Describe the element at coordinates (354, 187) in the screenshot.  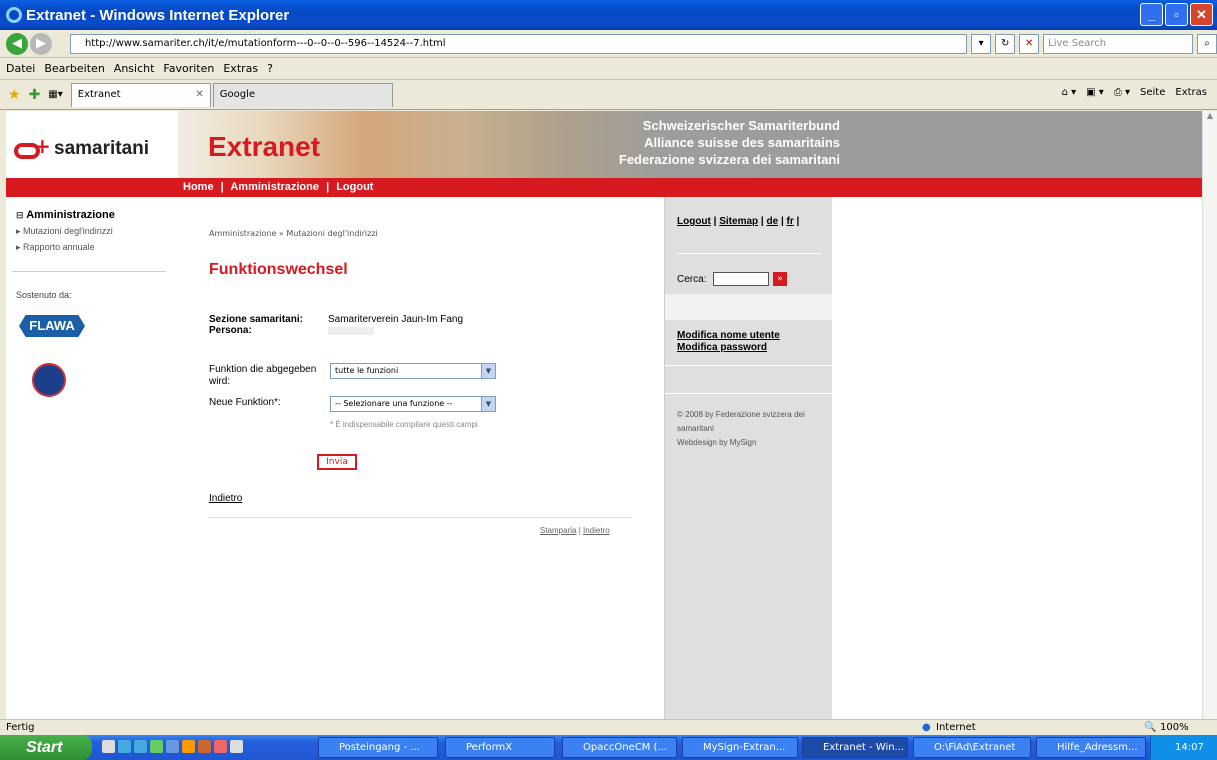
I see `nav-logout: Logout` at that location.